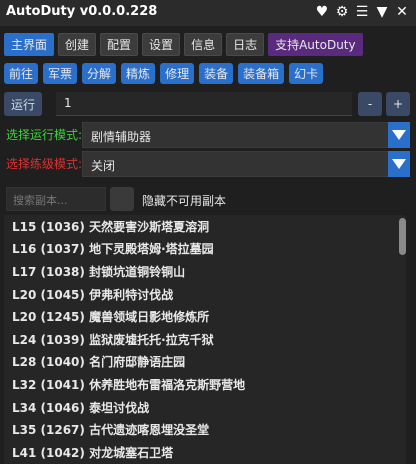 The height and width of the screenshot is (464, 416). What do you see at coordinates (205, 362) in the screenshot?
I see `list-item: L28 (1040) 名门府邸静语庄园` at bounding box center [205, 362].